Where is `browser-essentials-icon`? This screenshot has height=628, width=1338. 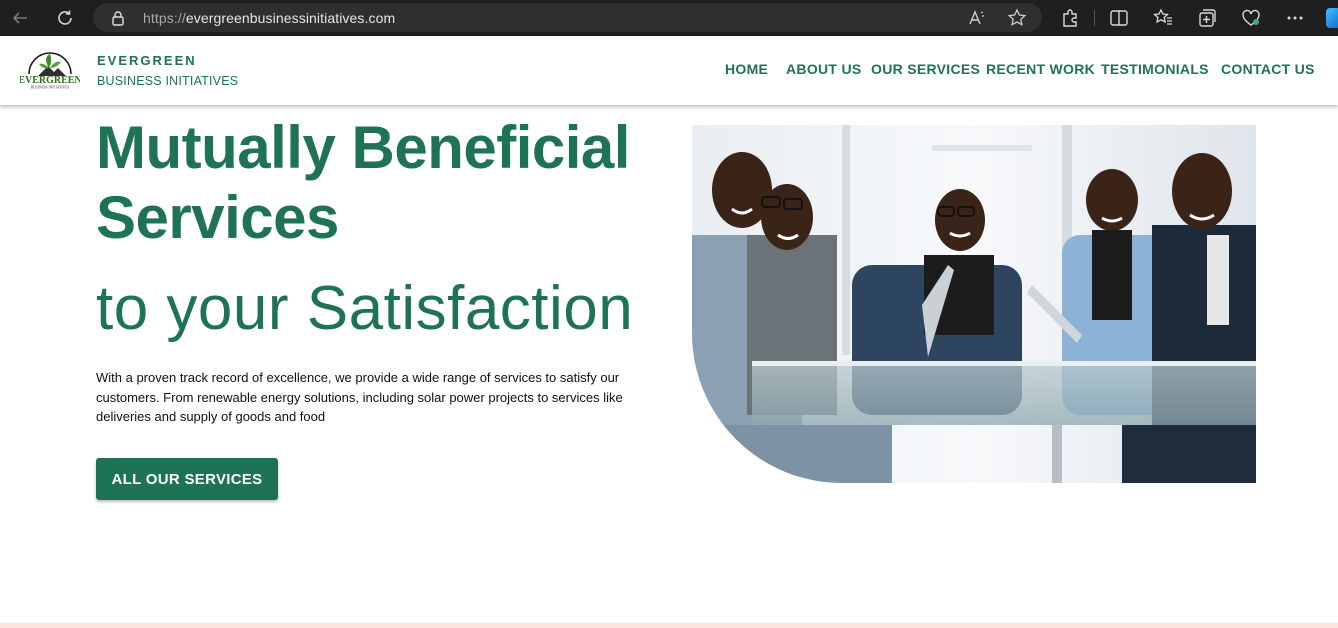
browser-essentials-icon is located at coordinates (1251, 18).